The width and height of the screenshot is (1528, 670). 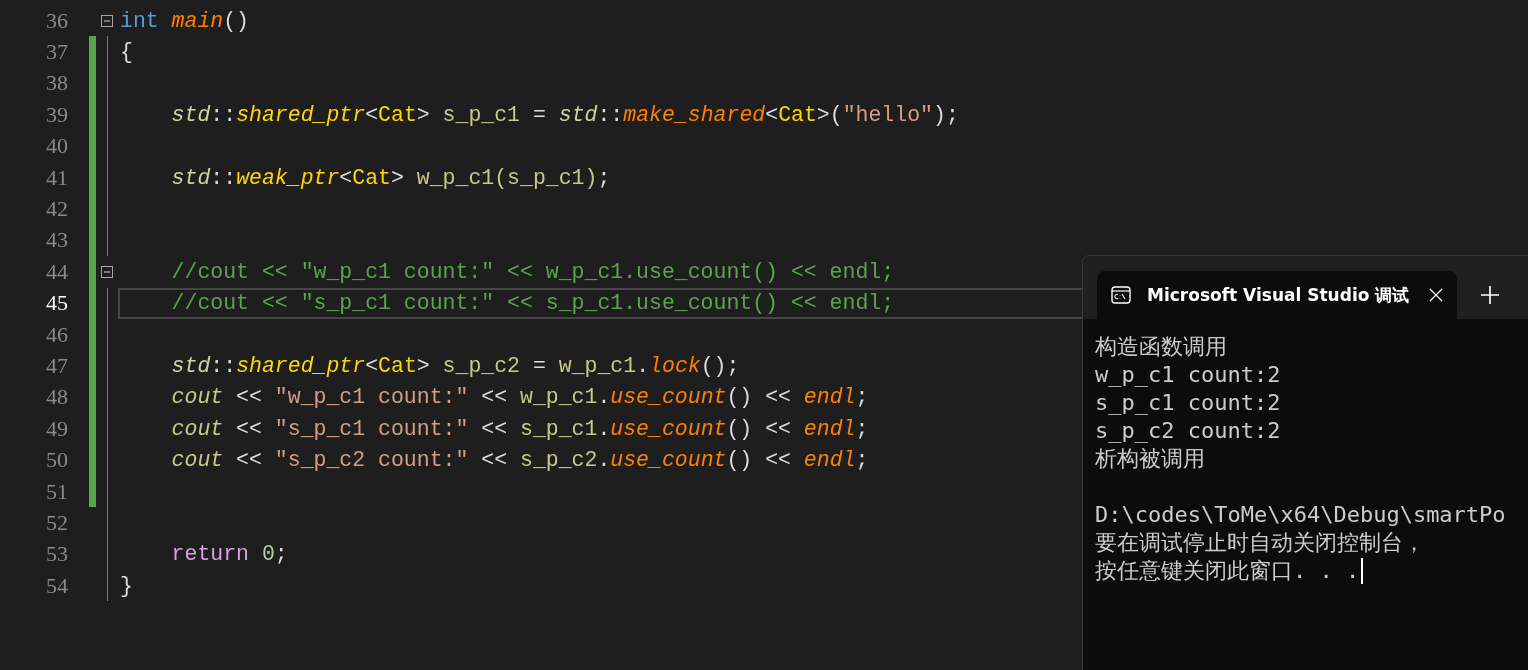 What do you see at coordinates (185, 20) in the screenshot?
I see `code-line: int main()` at bounding box center [185, 20].